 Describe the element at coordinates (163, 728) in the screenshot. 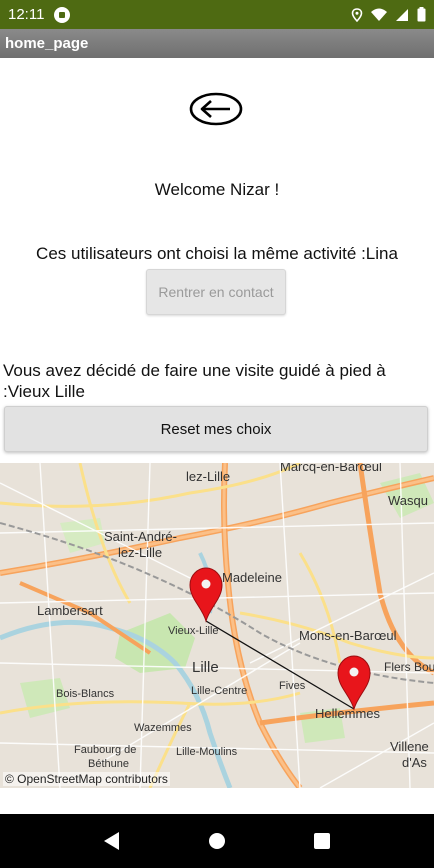

I see `map-label-wazemmes: Wazemmes` at that location.